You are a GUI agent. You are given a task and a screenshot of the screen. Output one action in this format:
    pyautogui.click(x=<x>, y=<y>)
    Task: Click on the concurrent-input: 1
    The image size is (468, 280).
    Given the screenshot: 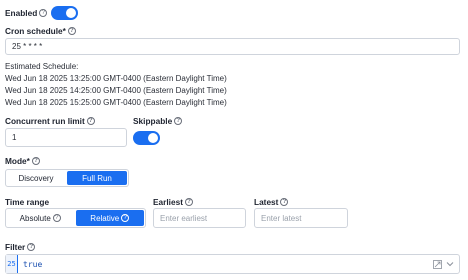 What is the action you would take?
    pyautogui.click(x=66, y=137)
    